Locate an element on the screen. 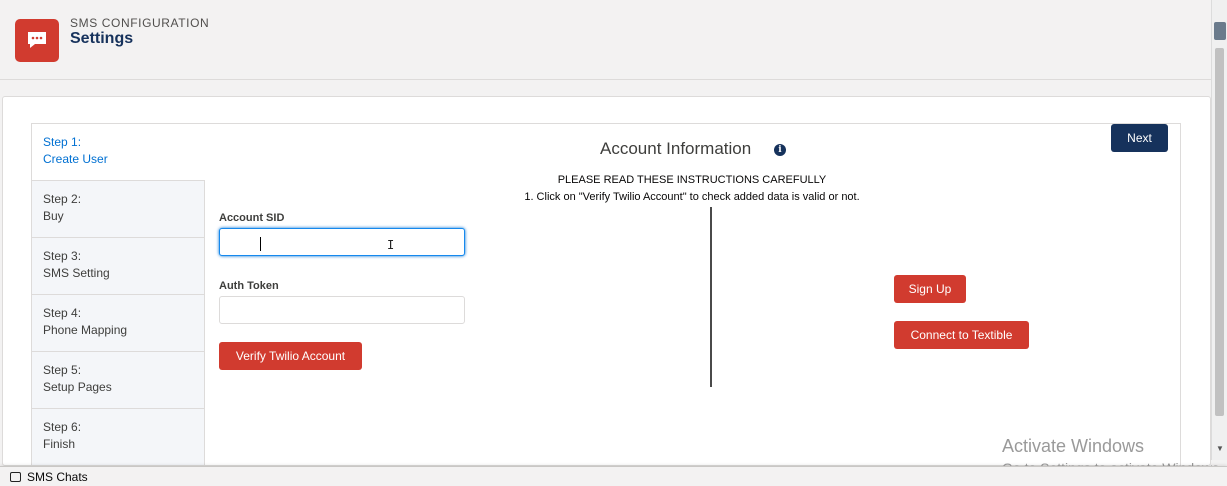  step-phone-mapping: Step 4: Phone Mapping is located at coordinates (118, 323).